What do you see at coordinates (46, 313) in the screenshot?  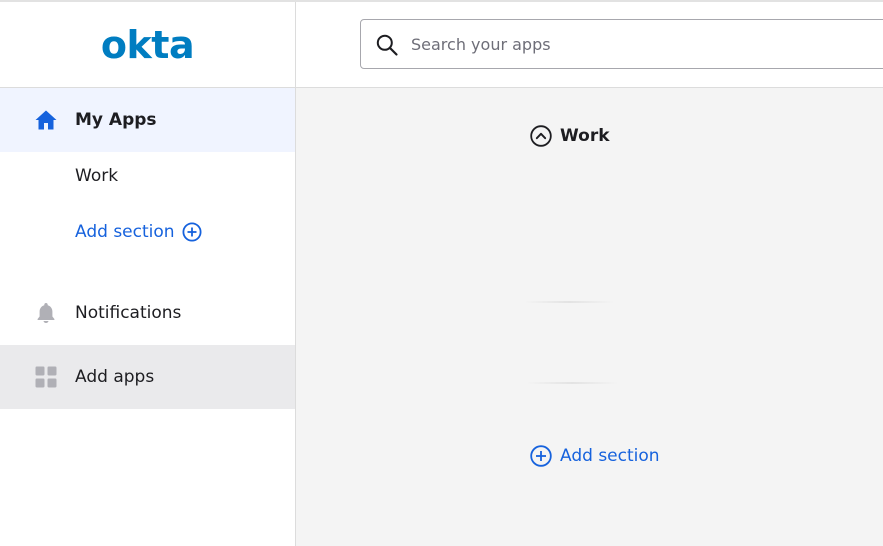 I see `bell-icon` at bounding box center [46, 313].